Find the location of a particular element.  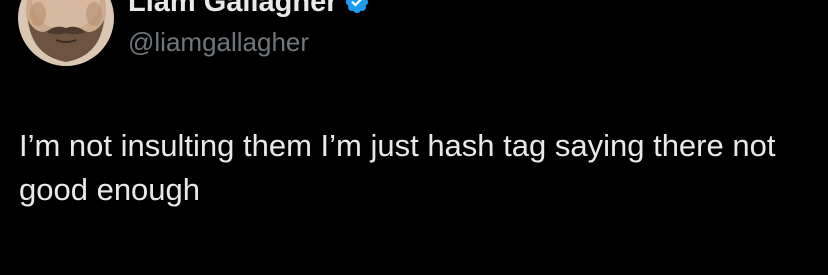

author-display-name: Liam Gallagher is located at coordinates (233, 9).